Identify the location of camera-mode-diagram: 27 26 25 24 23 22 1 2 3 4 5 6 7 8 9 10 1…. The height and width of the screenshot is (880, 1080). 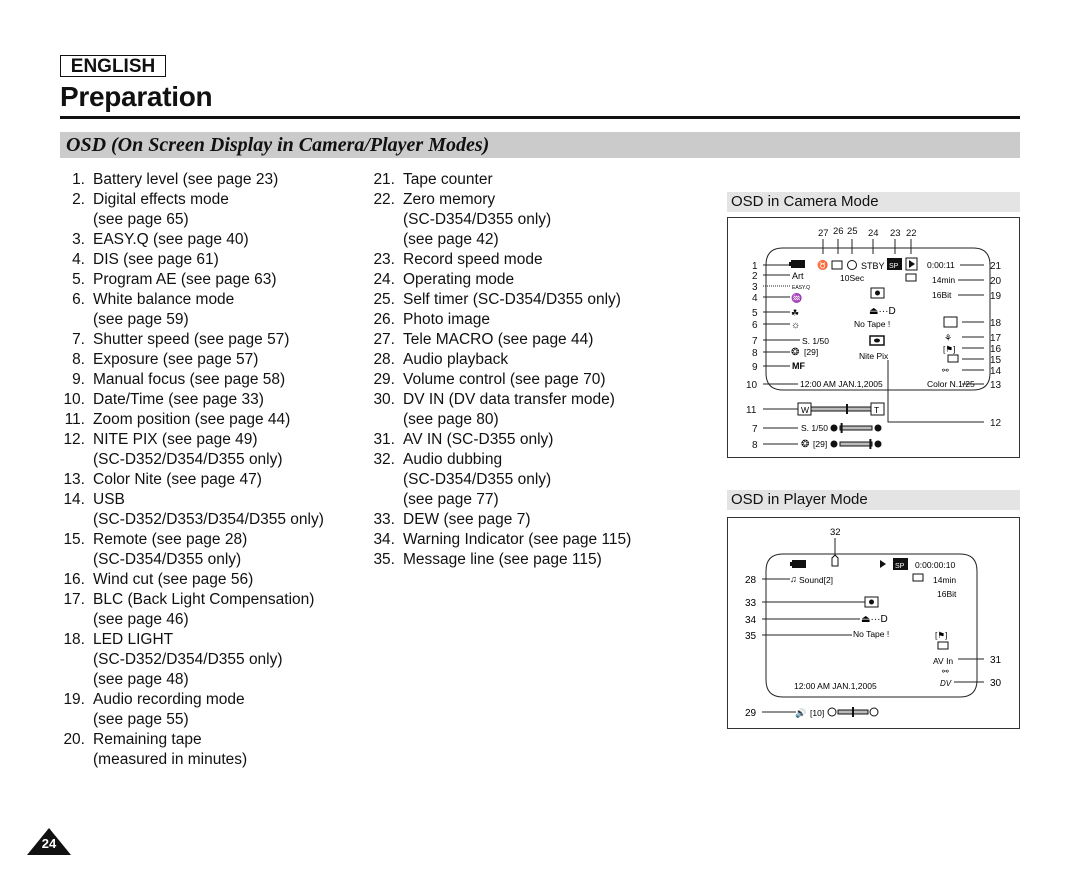
(873, 337).